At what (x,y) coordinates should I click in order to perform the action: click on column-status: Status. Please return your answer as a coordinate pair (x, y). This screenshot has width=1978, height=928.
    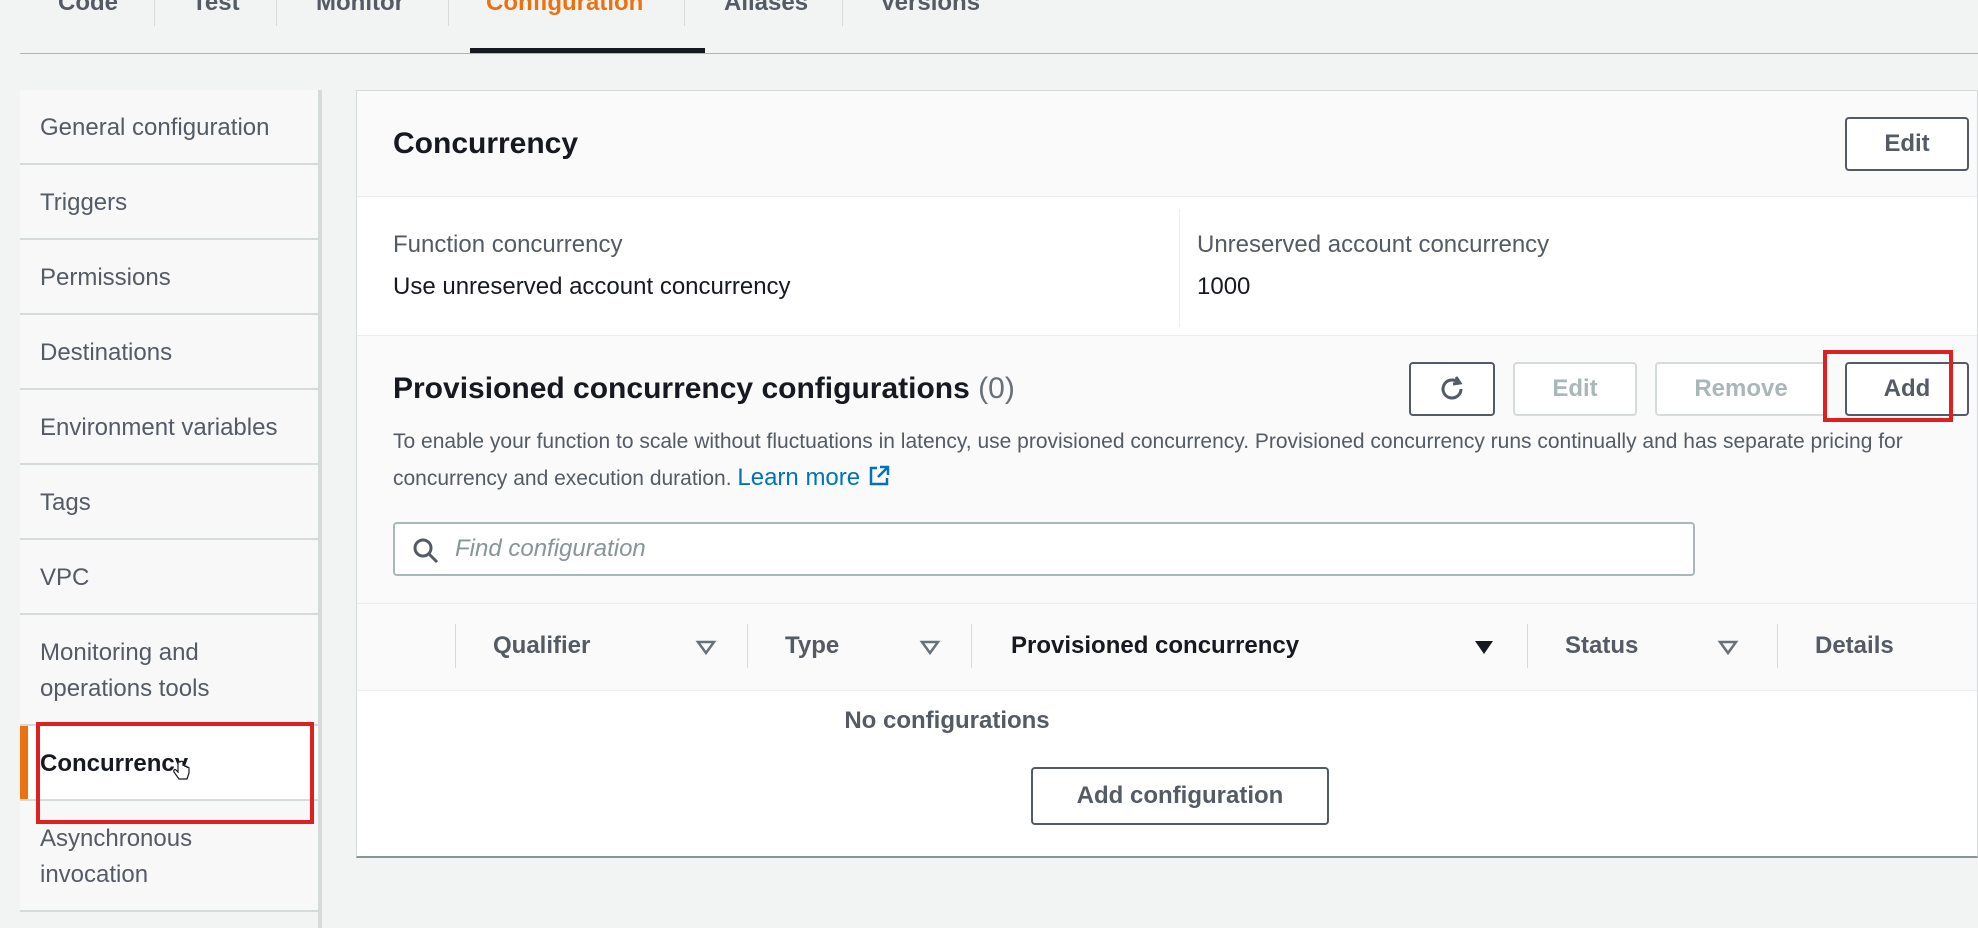
    Looking at the image, I should click on (1601, 646).